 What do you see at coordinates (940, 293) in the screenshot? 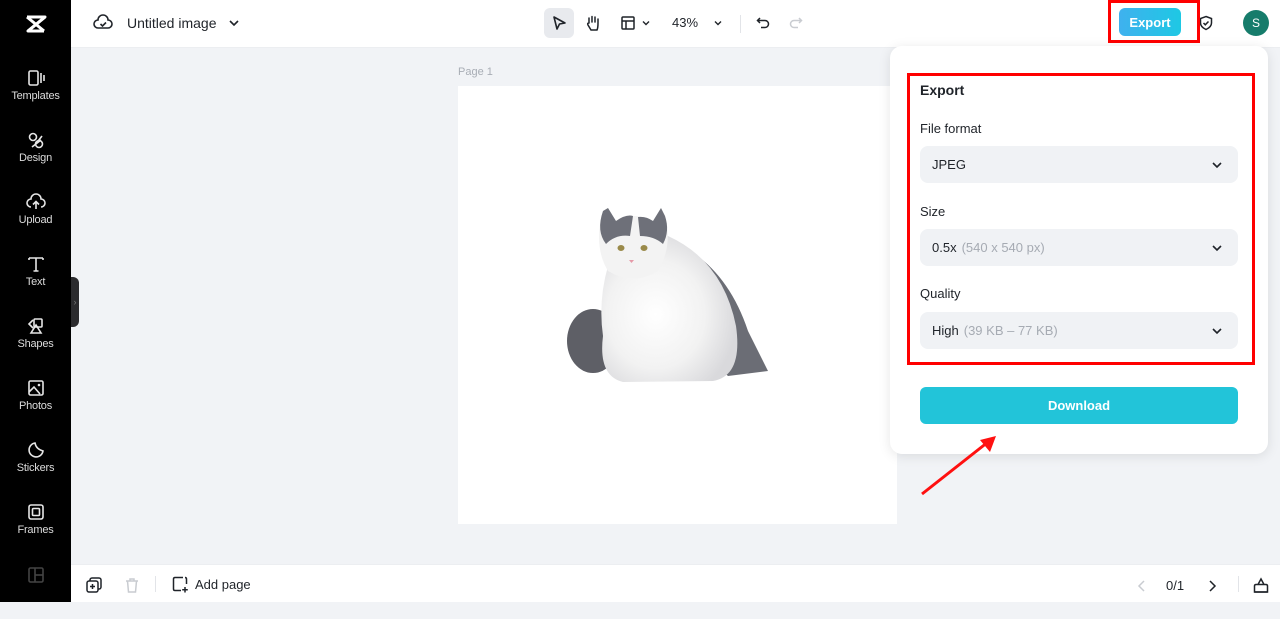
I see `quality-label: Quality` at bounding box center [940, 293].